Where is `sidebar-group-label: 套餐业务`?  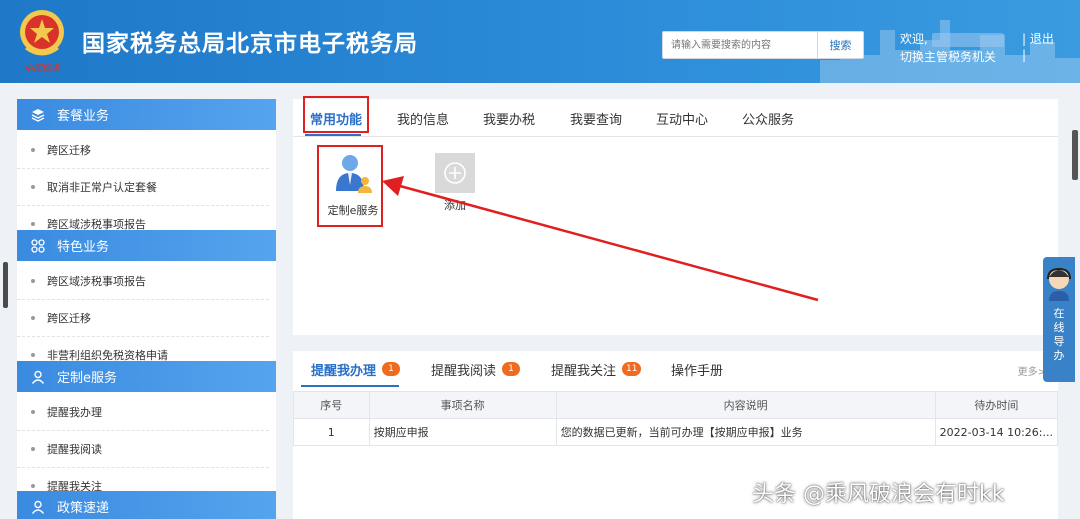 sidebar-group-label: 套餐业务 is located at coordinates (83, 116).